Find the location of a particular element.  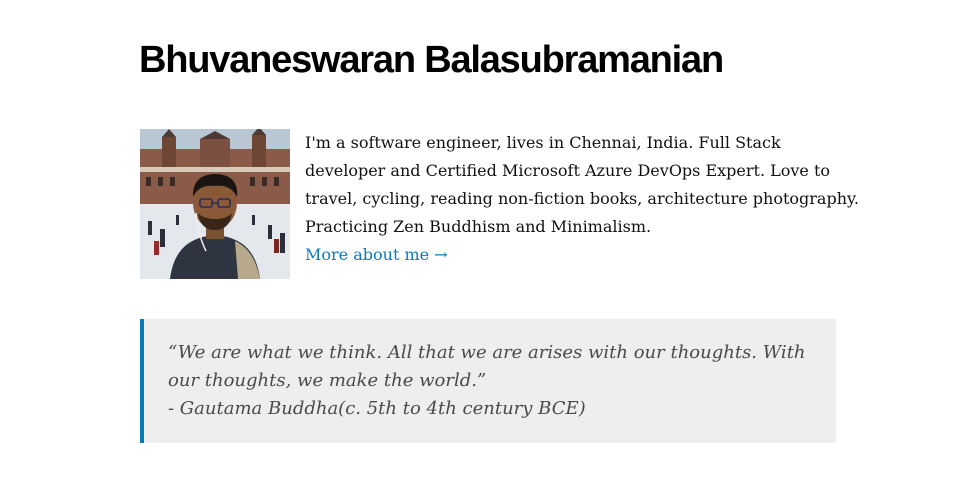

avatar-photo is located at coordinates (215, 204).